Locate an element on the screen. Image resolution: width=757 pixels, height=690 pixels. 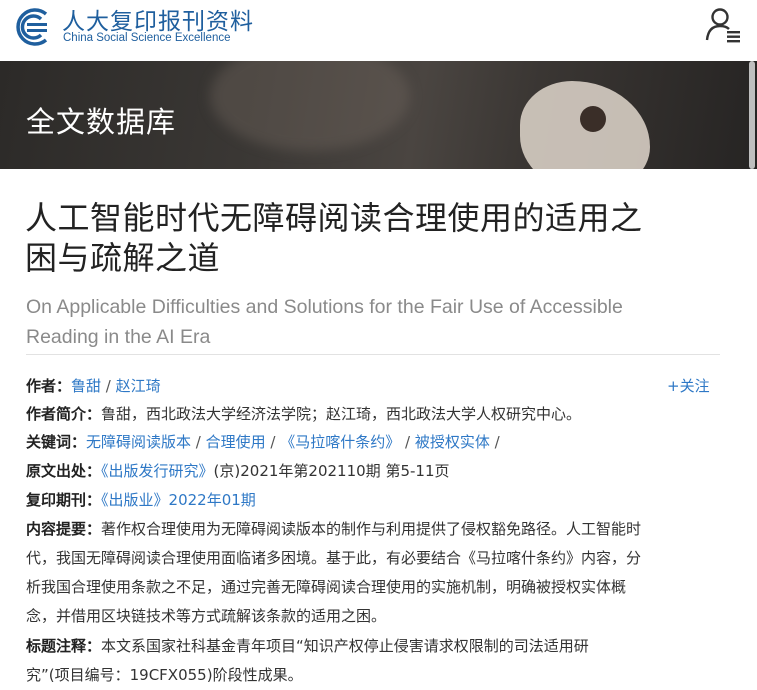
keyword-link: 合理使用 is located at coordinates (236, 442).